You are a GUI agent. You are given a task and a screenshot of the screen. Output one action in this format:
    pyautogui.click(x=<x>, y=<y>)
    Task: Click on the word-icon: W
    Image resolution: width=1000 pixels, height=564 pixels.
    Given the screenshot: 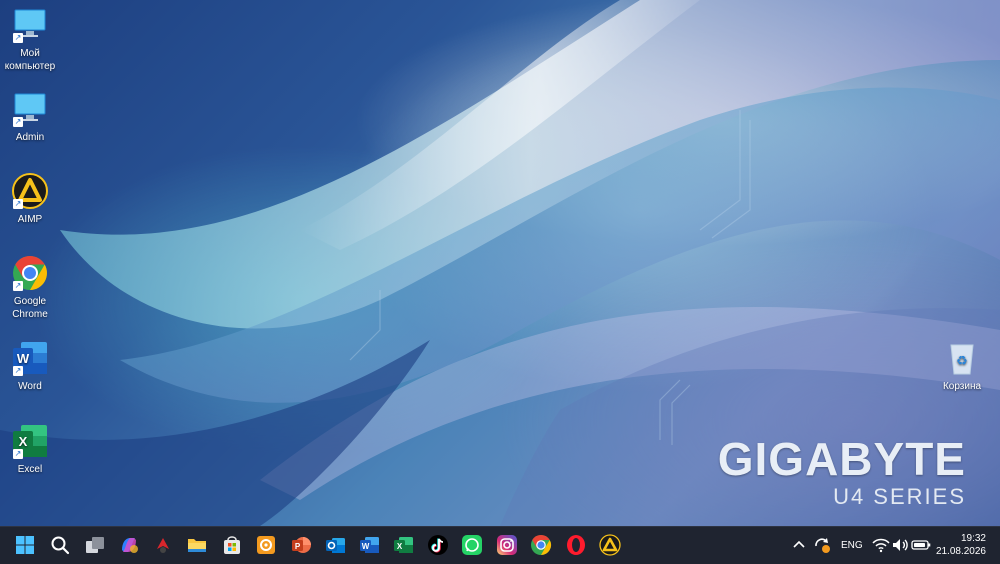 What is the action you would take?
    pyautogui.click(x=369, y=545)
    